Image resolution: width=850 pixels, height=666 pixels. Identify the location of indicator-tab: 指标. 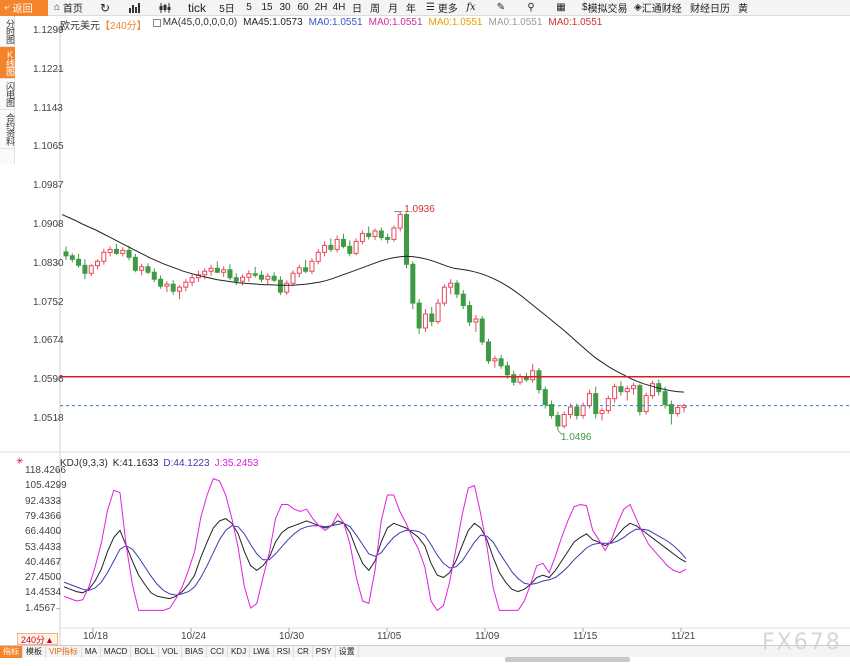
(11, 651).